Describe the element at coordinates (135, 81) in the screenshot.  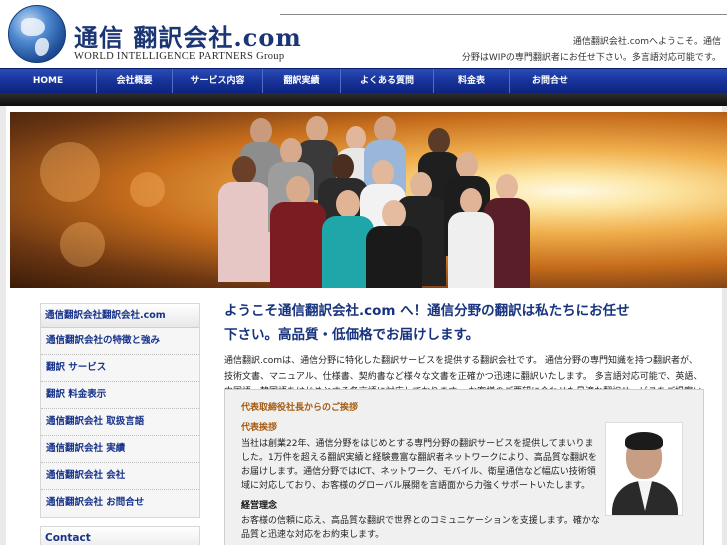
I see `nav-item: 会社概要` at that location.